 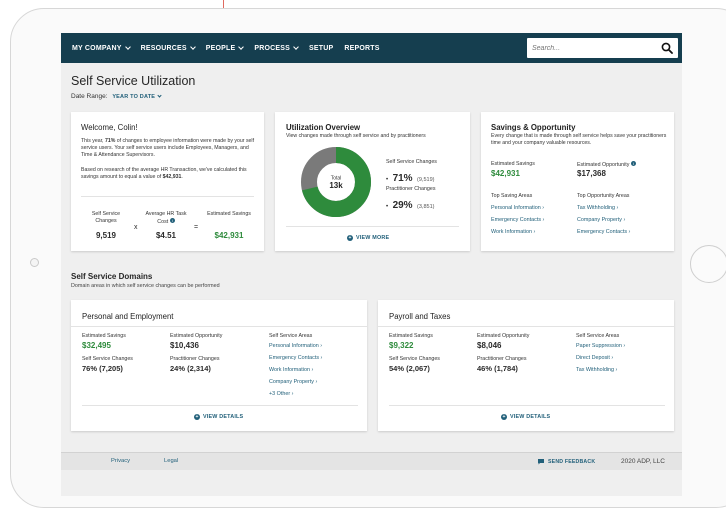 What do you see at coordinates (109, 127) in the screenshot?
I see `welcome-title: Welcome, Colin!` at bounding box center [109, 127].